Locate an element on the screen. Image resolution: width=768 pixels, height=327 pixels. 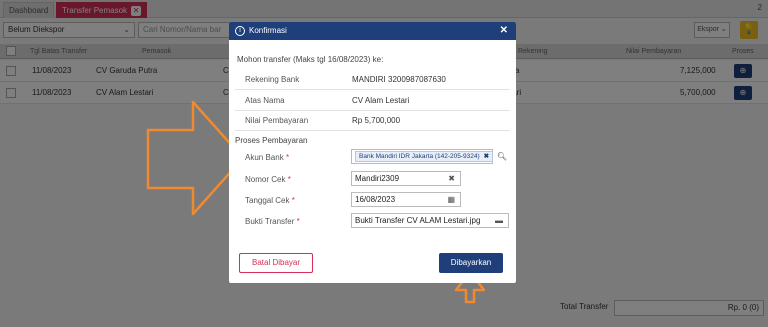
account-holder-value: CV Alam Lestari is located at coordinates (381, 100).